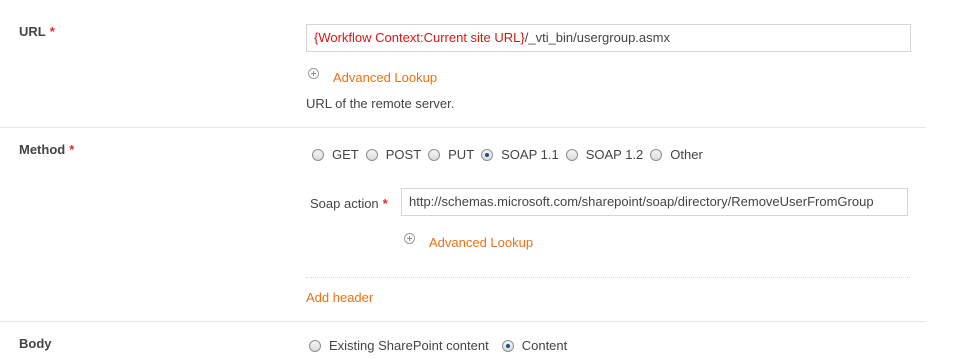 This screenshot has width=956, height=359. I want to click on method-option-soap-1-1: SOAP 1.1, so click(520, 154).